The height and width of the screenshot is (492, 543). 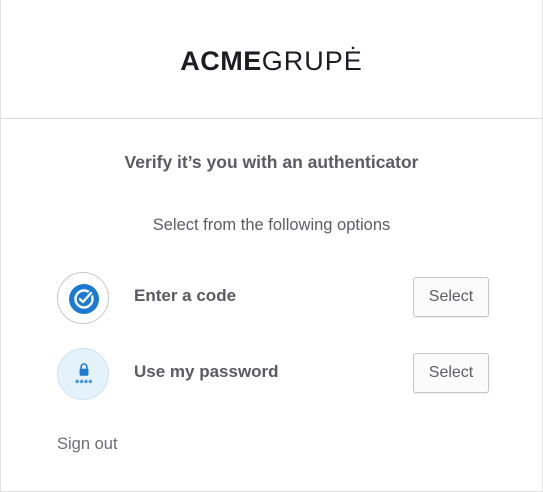 I want to click on logo-light-text: GRUPĖ, so click(x=312, y=60).